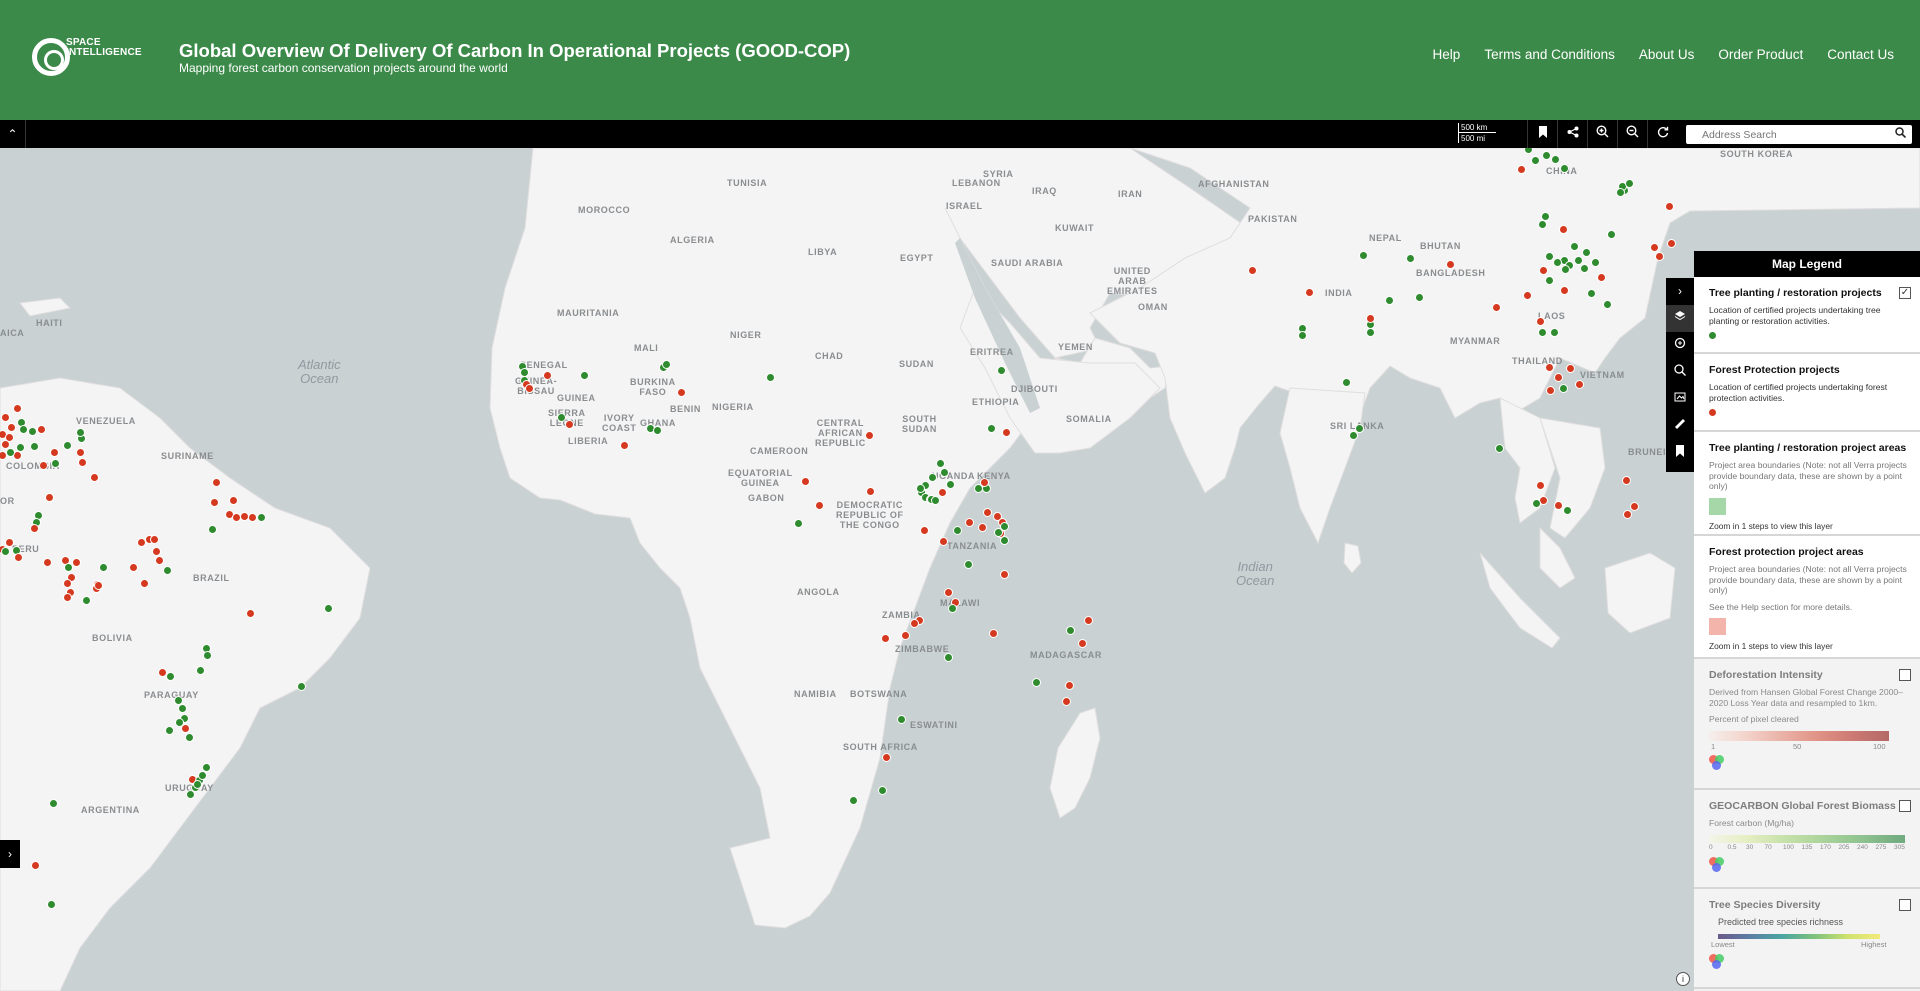 The image size is (1920, 991). Describe the element at coordinates (13, 134) in the screenshot. I see `chevron-up-icon: ⌃` at that location.